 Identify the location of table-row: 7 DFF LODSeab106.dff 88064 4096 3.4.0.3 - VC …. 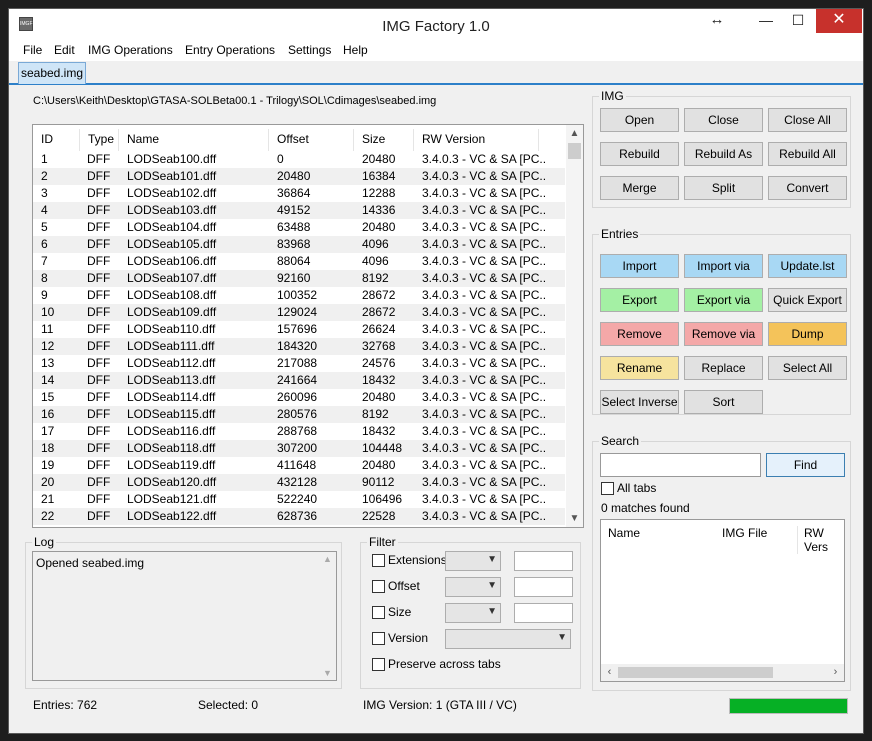
(299, 261).